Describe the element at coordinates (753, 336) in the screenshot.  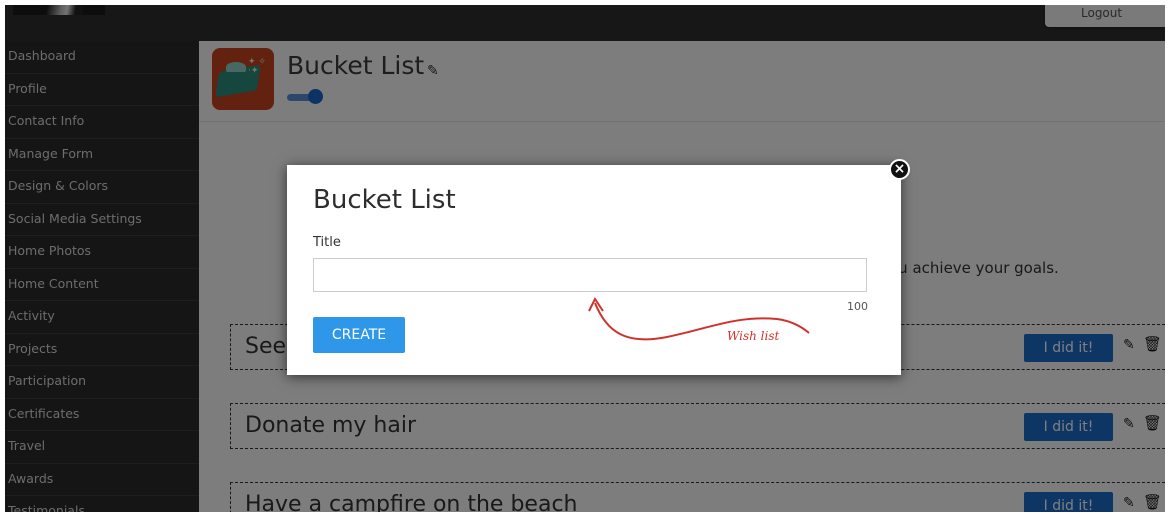
I see `annotation-label: Wish list` at that location.